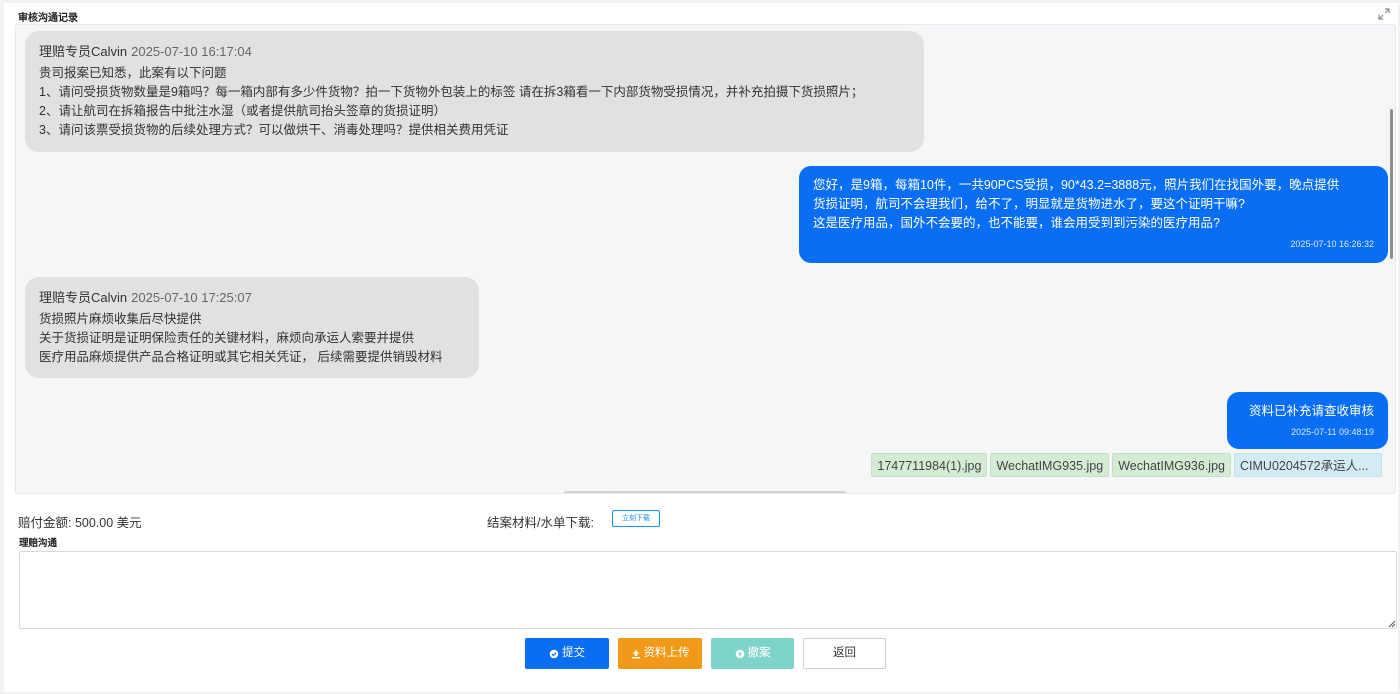 This screenshot has width=1400, height=694. What do you see at coordinates (241, 357) in the screenshot?
I see `message-line: 医疗用品麻烦提供产品合格证明或其它相关凭证， 后续需要提供销毁材料` at bounding box center [241, 357].